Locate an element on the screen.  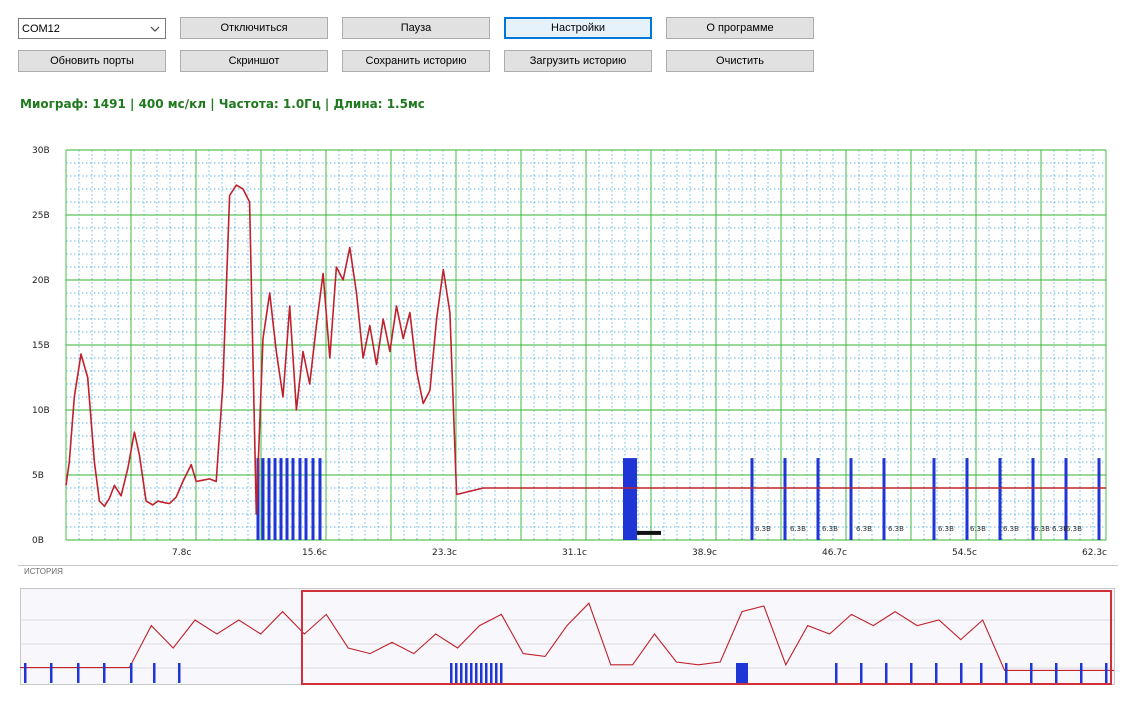
clear-button: Очистить is located at coordinates (740, 61).